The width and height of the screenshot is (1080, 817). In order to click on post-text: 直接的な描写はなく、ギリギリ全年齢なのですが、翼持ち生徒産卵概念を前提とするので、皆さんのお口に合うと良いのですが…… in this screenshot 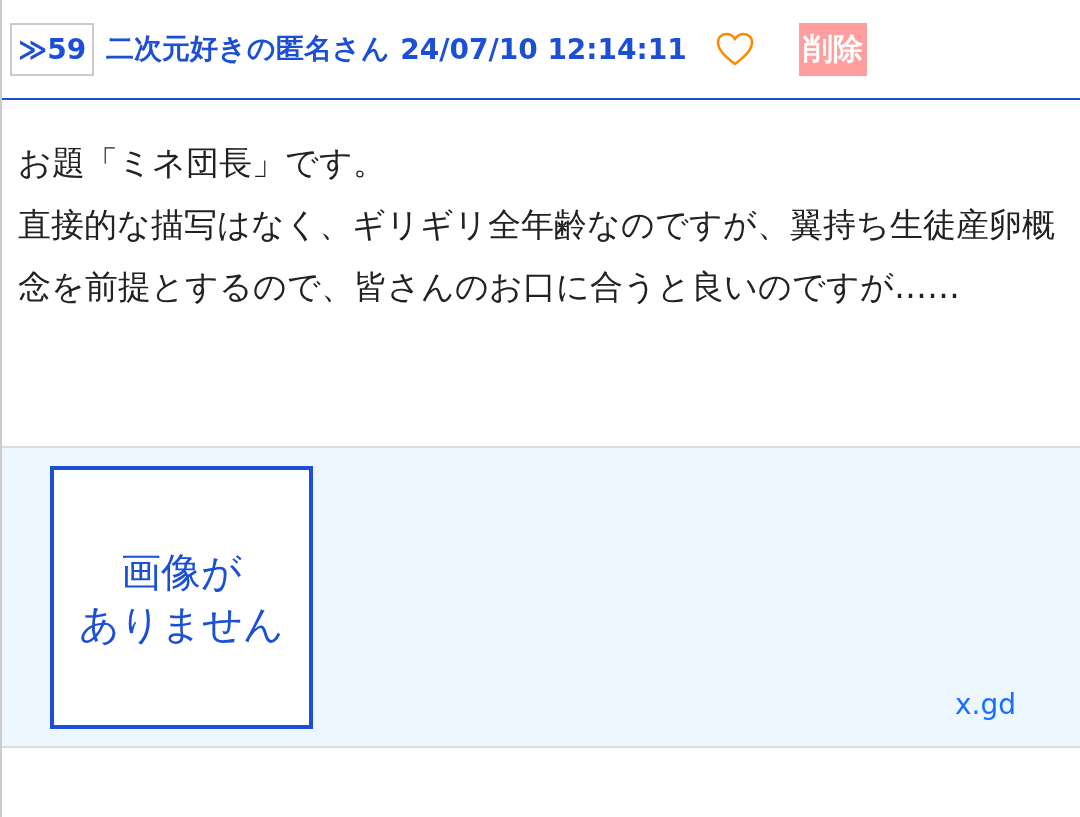, I will do `click(537, 256)`.